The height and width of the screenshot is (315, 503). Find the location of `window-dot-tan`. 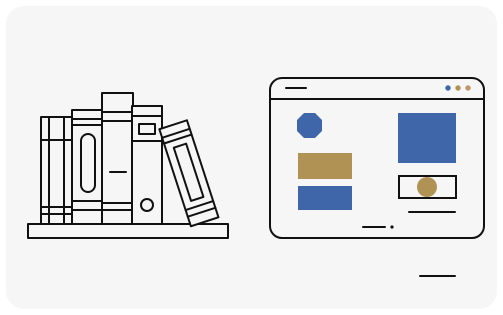

window-dot-tan is located at coordinates (468, 88).